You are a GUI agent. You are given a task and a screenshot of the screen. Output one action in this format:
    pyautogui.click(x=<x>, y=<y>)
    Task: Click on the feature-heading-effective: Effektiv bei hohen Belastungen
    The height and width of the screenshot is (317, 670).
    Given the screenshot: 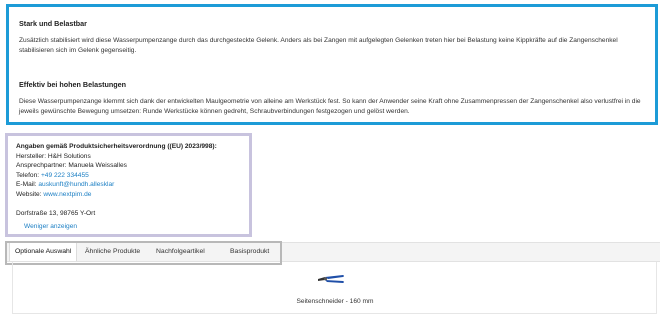 What is the action you would take?
    pyautogui.click(x=73, y=84)
    